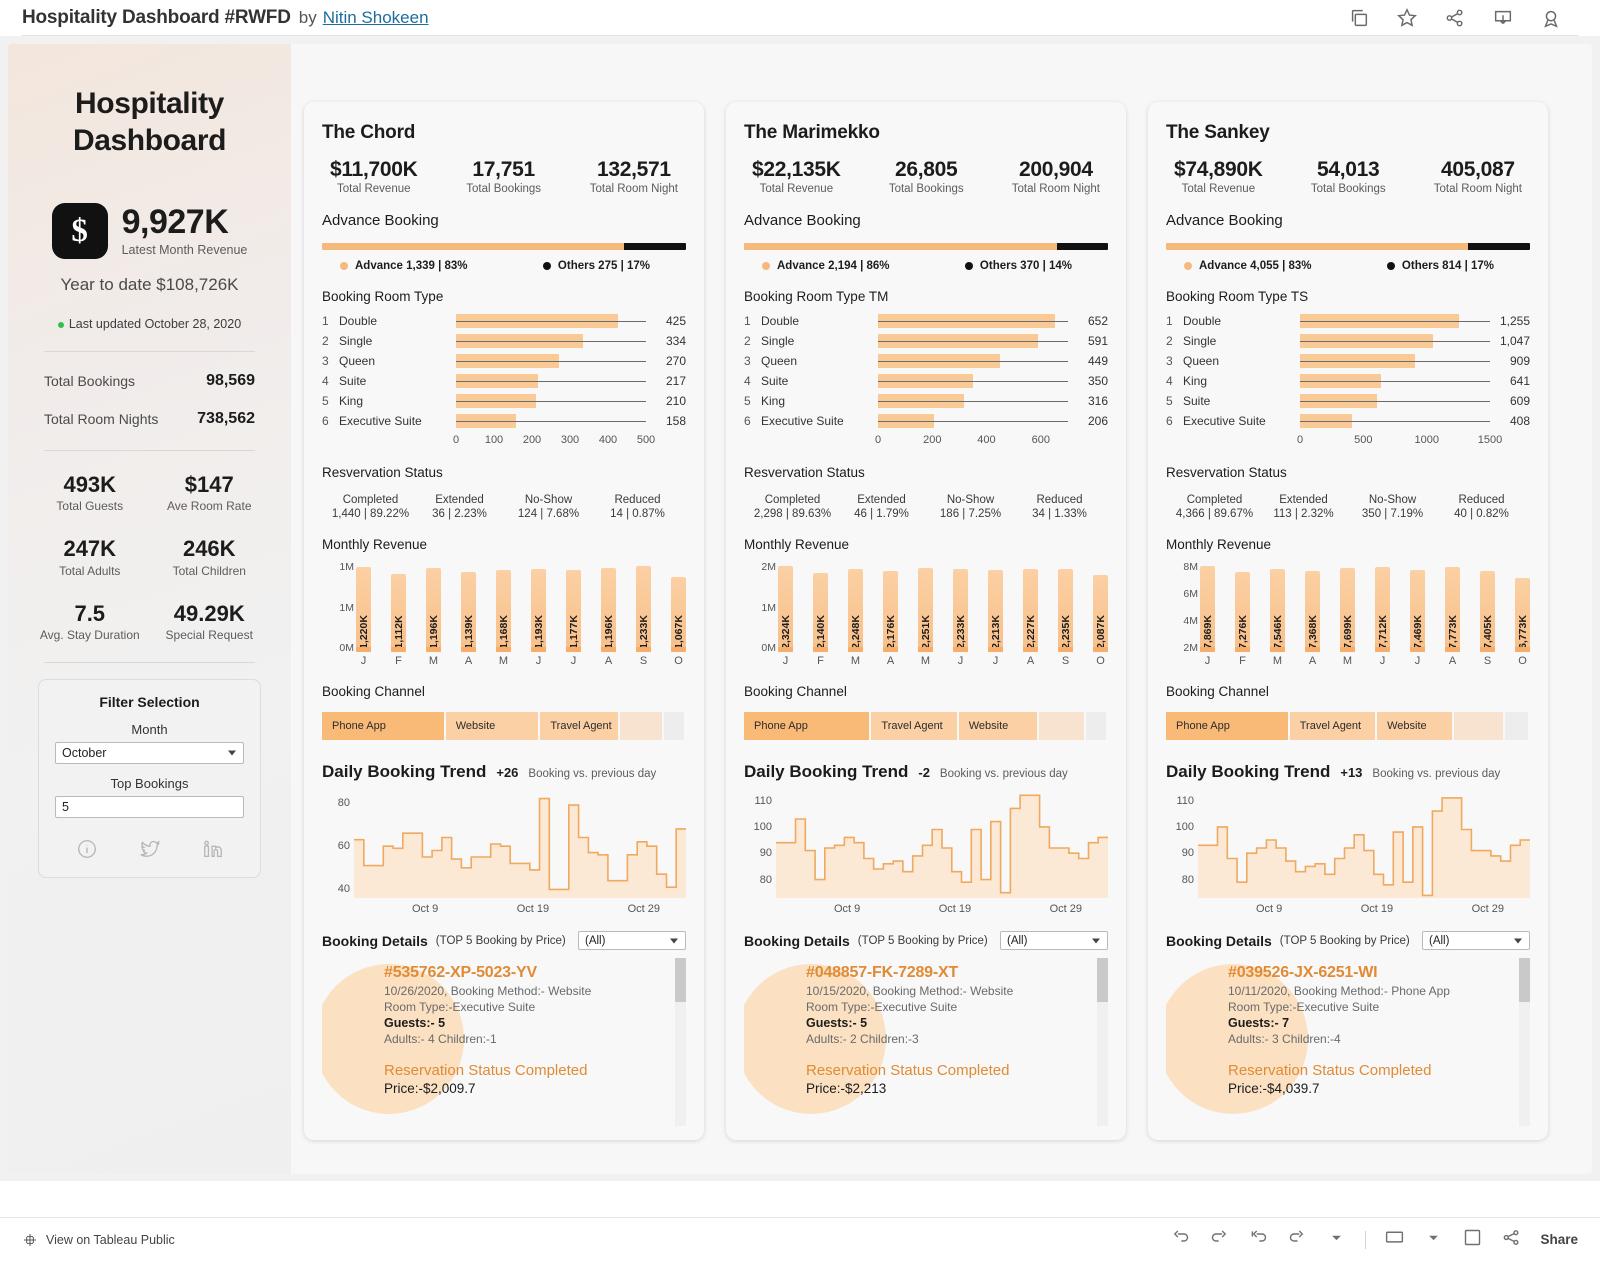 The width and height of the screenshot is (1600, 1261). Describe the element at coordinates (1219, 1240) in the screenshot. I see `redo-icon` at that location.